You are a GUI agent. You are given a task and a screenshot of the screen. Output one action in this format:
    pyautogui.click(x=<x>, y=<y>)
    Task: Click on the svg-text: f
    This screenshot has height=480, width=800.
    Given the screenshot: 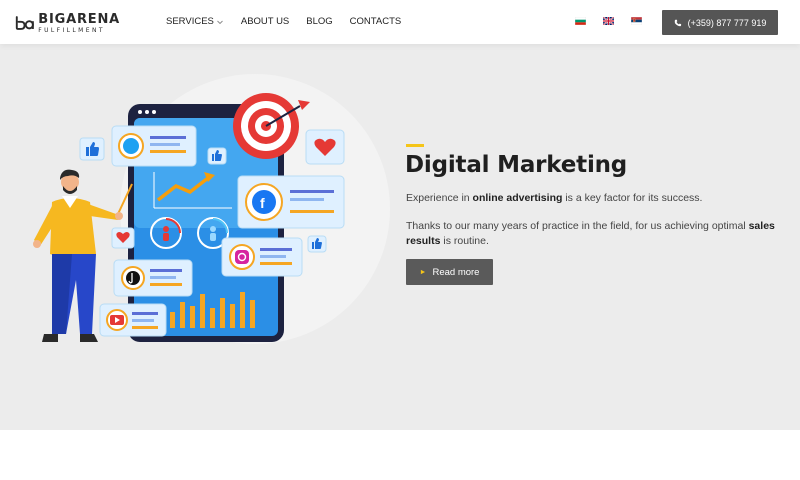 What is the action you would take?
    pyautogui.click(x=262, y=203)
    